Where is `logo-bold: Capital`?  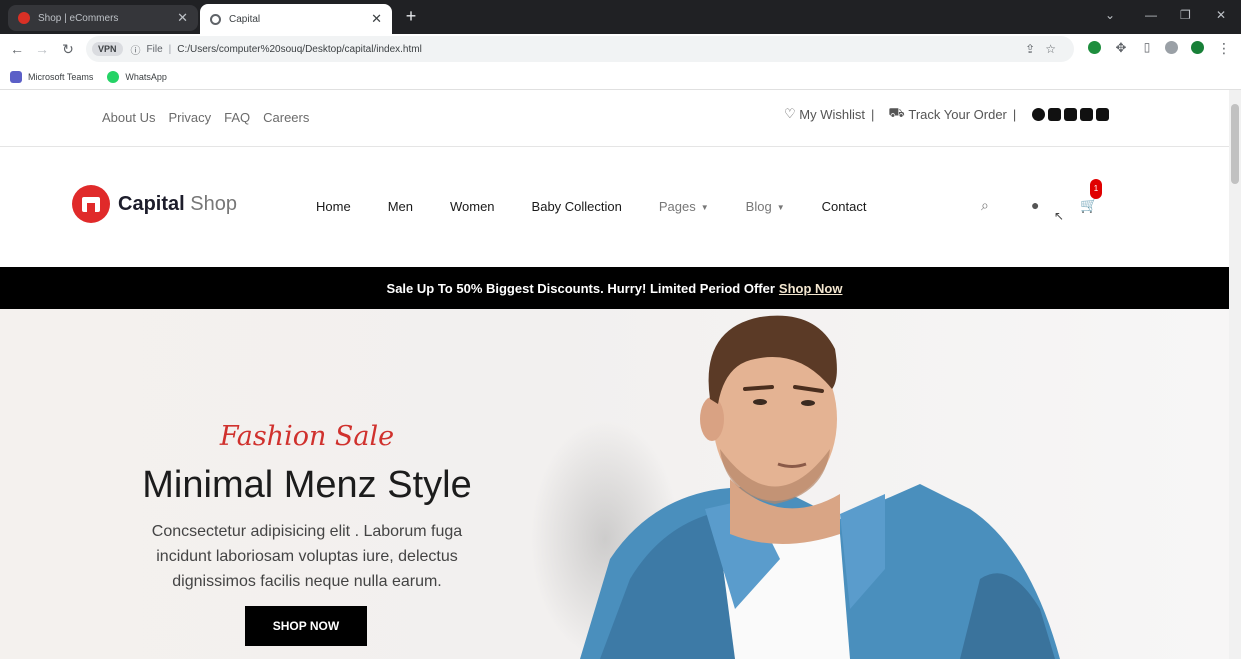 logo-bold: Capital is located at coordinates (151, 203).